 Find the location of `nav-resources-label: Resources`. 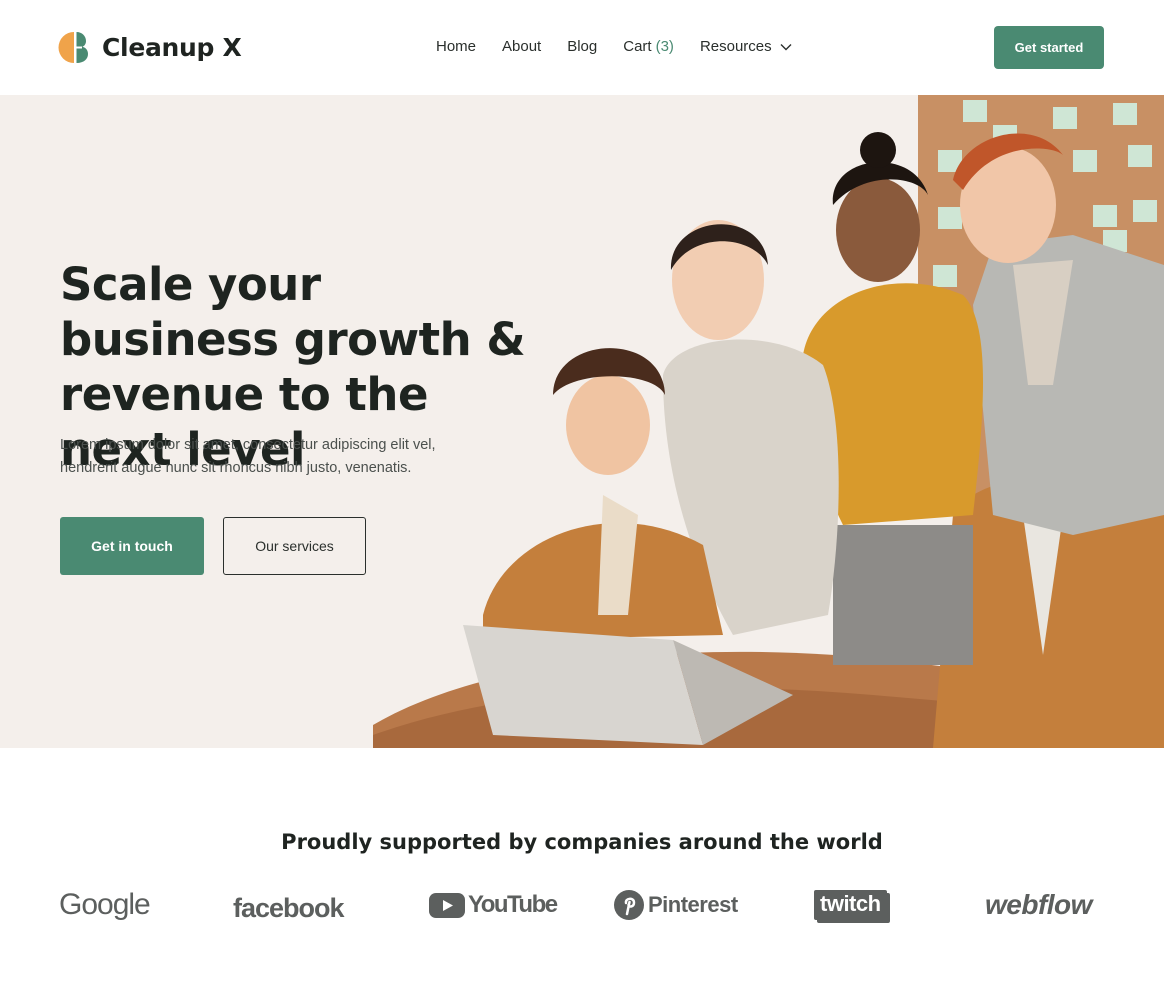

nav-resources-label: Resources is located at coordinates (735, 46).